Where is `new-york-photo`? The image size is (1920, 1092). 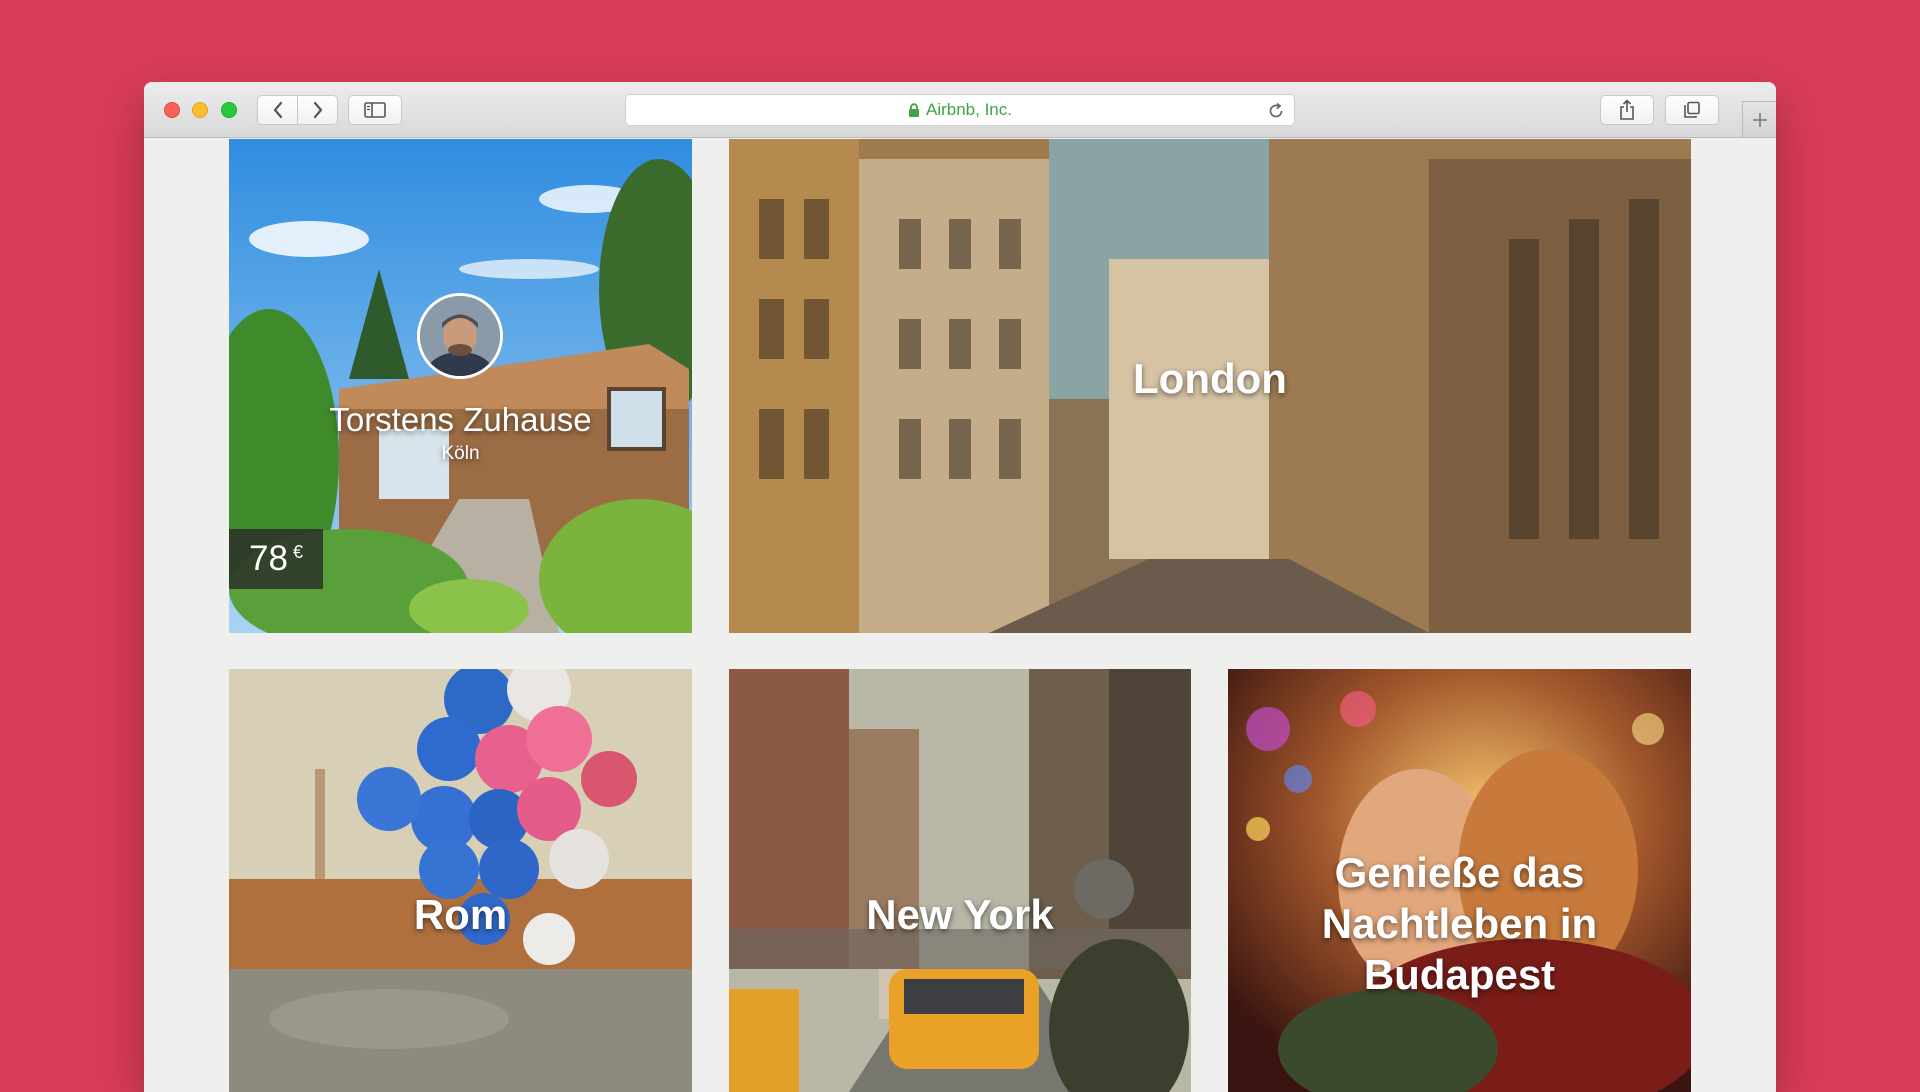 new-york-photo is located at coordinates (960, 880).